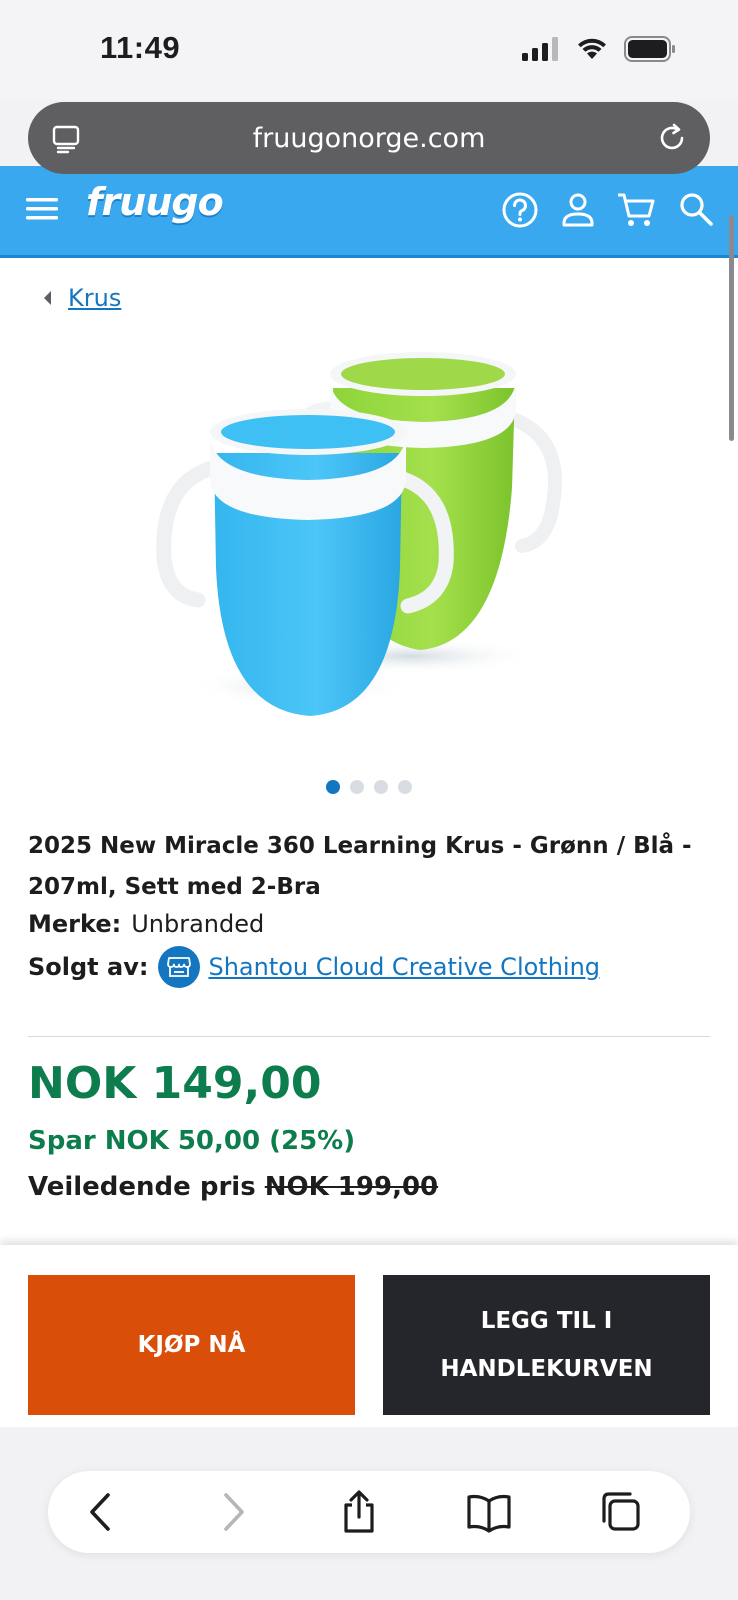 Image resolution: width=738 pixels, height=1600 pixels. What do you see at coordinates (233, 1512) in the screenshot?
I see `forward-icon` at bounding box center [233, 1512].